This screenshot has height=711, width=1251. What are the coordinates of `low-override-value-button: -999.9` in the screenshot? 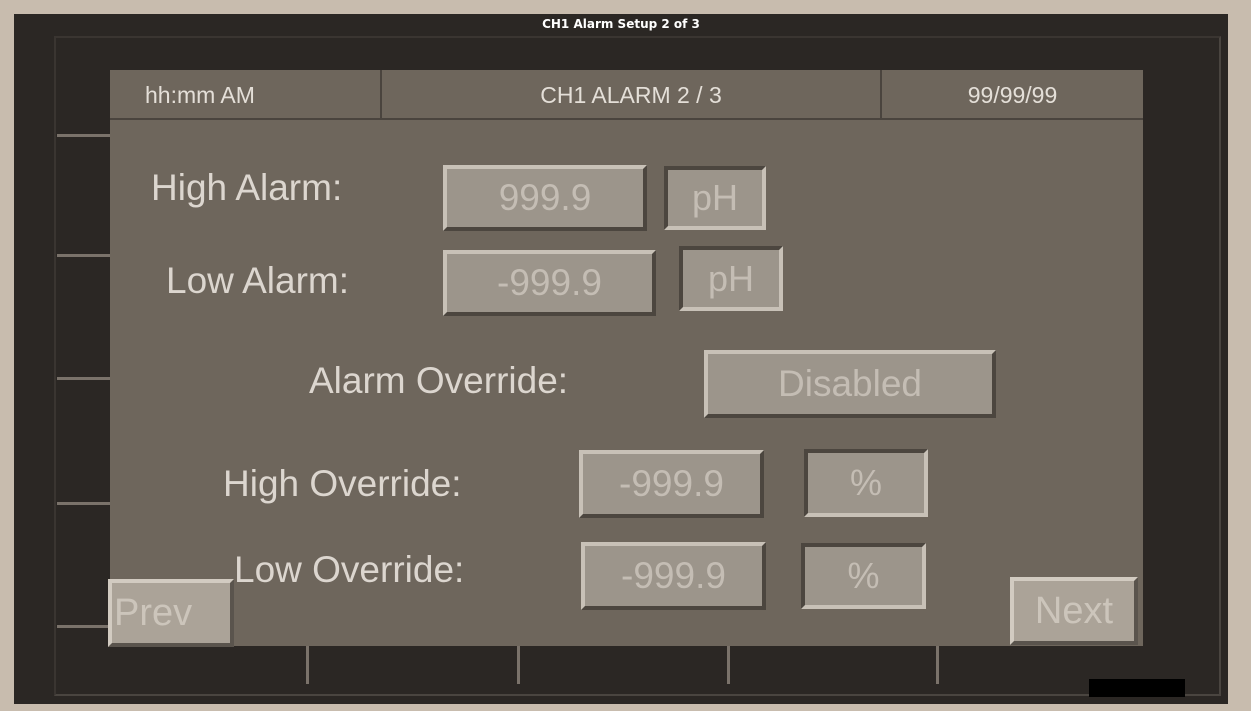 It's located at (673, 576).